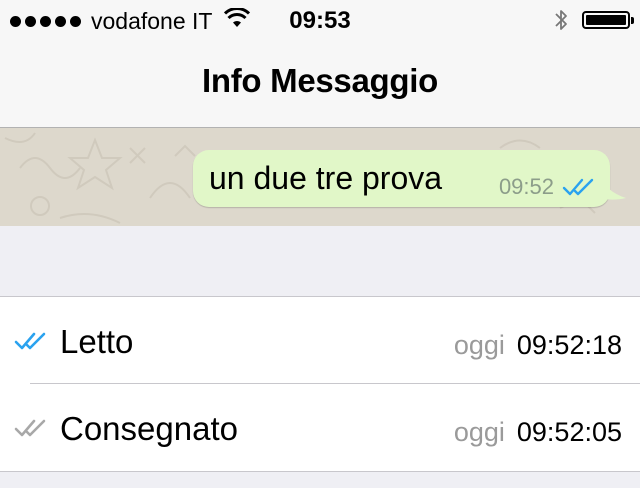  I want to click on double-check-gray-icon, so click(30, 428).